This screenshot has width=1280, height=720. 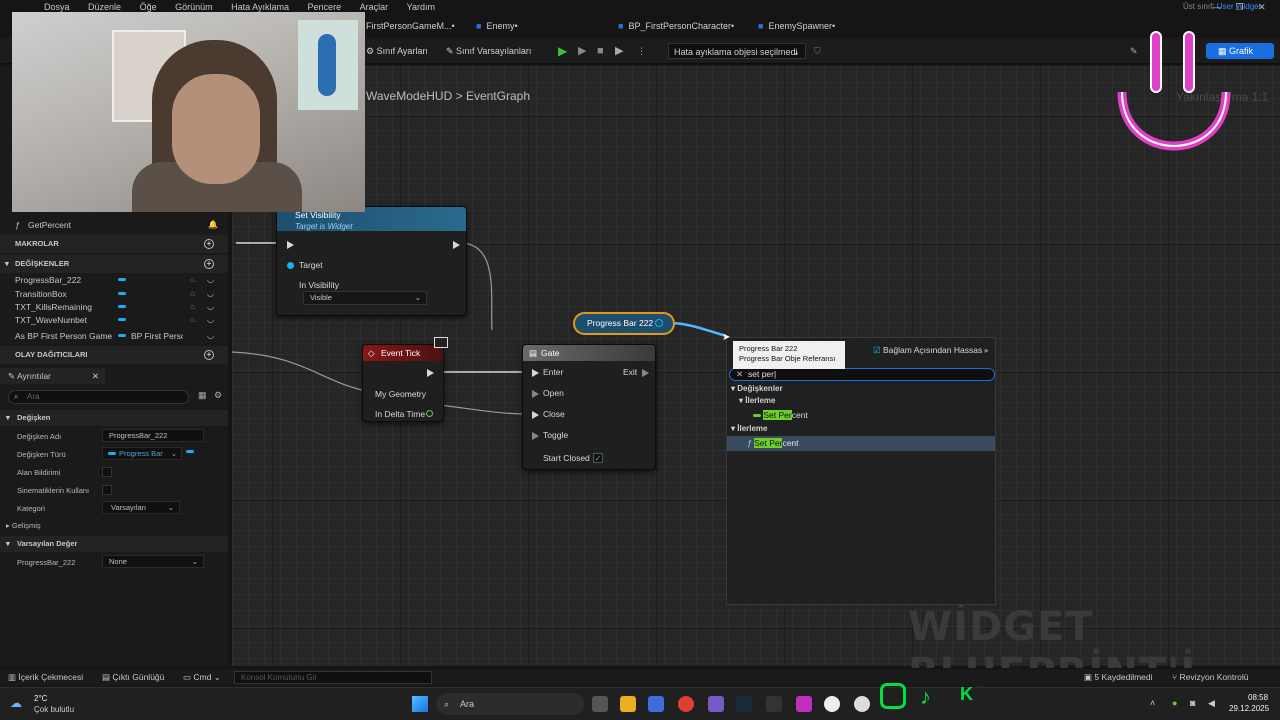 What do you see at coordinates (757, 388) in the screenshot?
I see `category-variables: ▾ Değişkenler` at bounding box center [757, 388].